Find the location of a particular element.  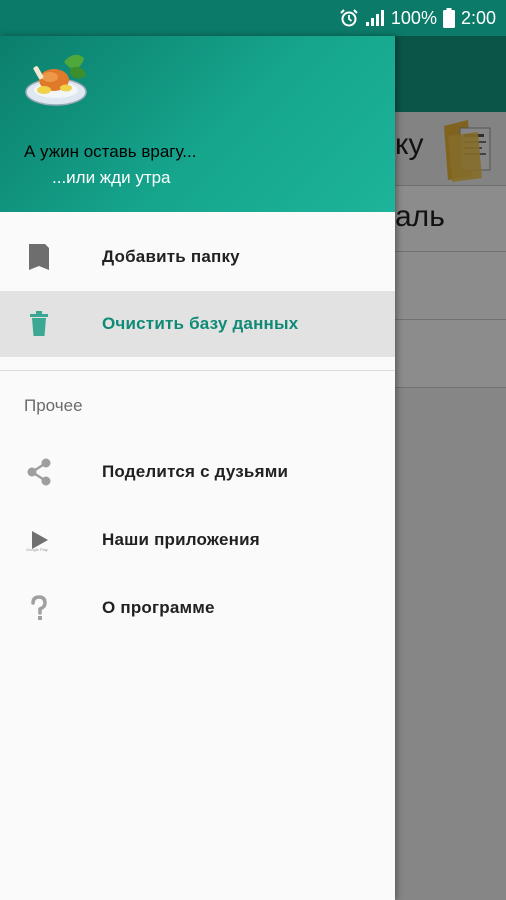

clock: 2:00 is located at coordinates (478, 17).